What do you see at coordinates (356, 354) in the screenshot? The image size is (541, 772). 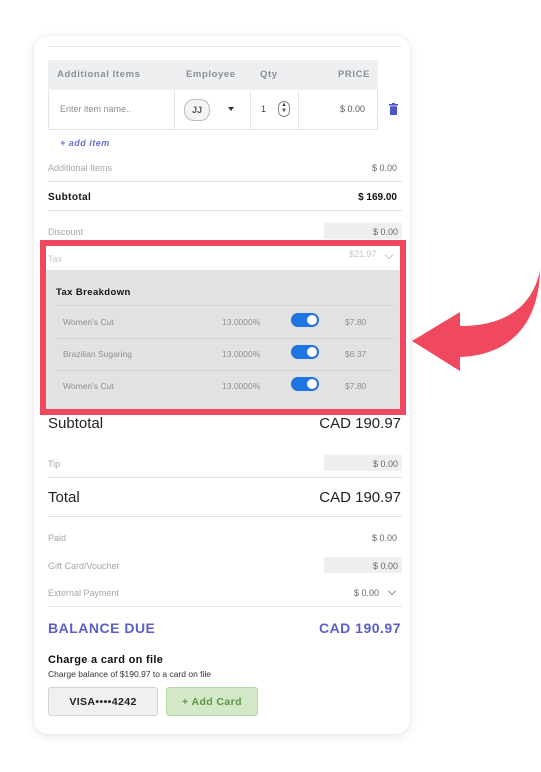 I see `tax-row-amount: $6.37` at bounding box center [356, 354].